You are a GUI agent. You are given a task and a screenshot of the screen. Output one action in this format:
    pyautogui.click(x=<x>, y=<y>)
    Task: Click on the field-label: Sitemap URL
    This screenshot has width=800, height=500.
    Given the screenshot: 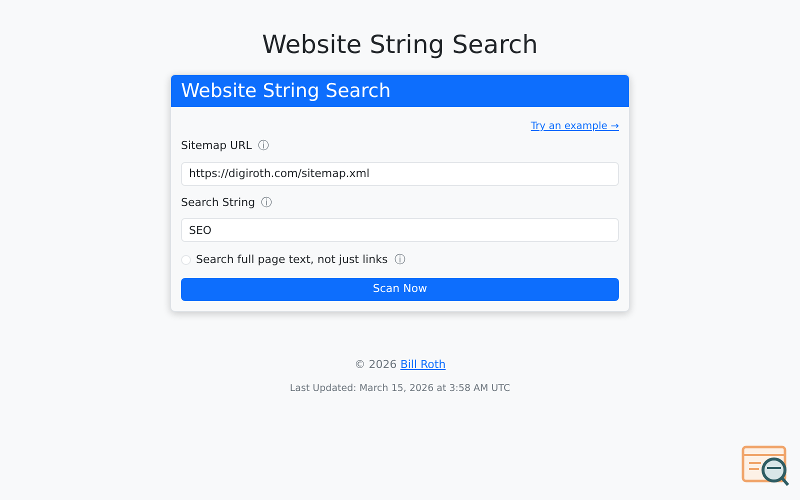 What is the action you would take?
    pyautogui.click(x=216, y=146)
    